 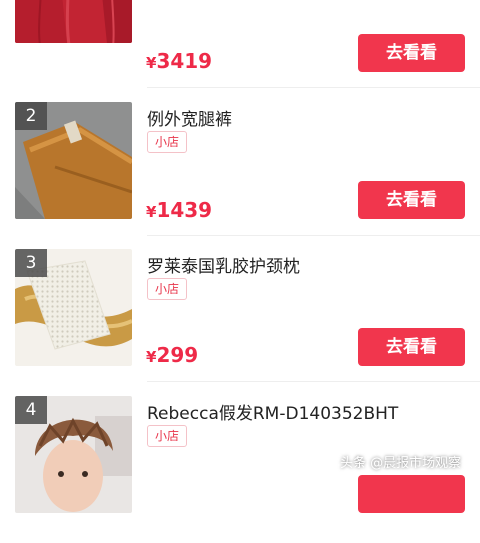 What do you see at coordinates (73, 160) in the screenshot?
I see `brown-pants-image: 2` at bounding box center [73, 160].